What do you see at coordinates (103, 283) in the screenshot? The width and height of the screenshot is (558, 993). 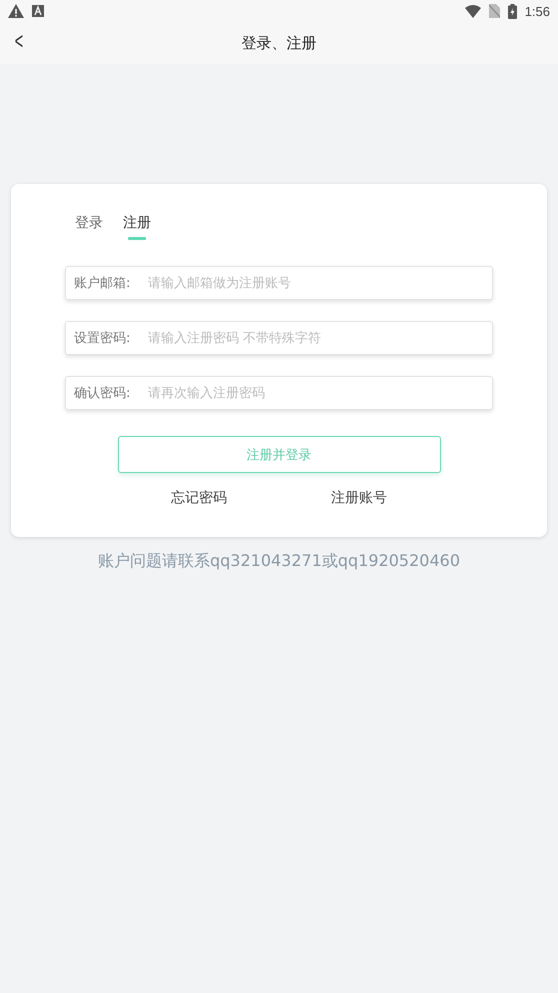 I see `field-label: 账户邮箱:` at bounding box center [103, 283].